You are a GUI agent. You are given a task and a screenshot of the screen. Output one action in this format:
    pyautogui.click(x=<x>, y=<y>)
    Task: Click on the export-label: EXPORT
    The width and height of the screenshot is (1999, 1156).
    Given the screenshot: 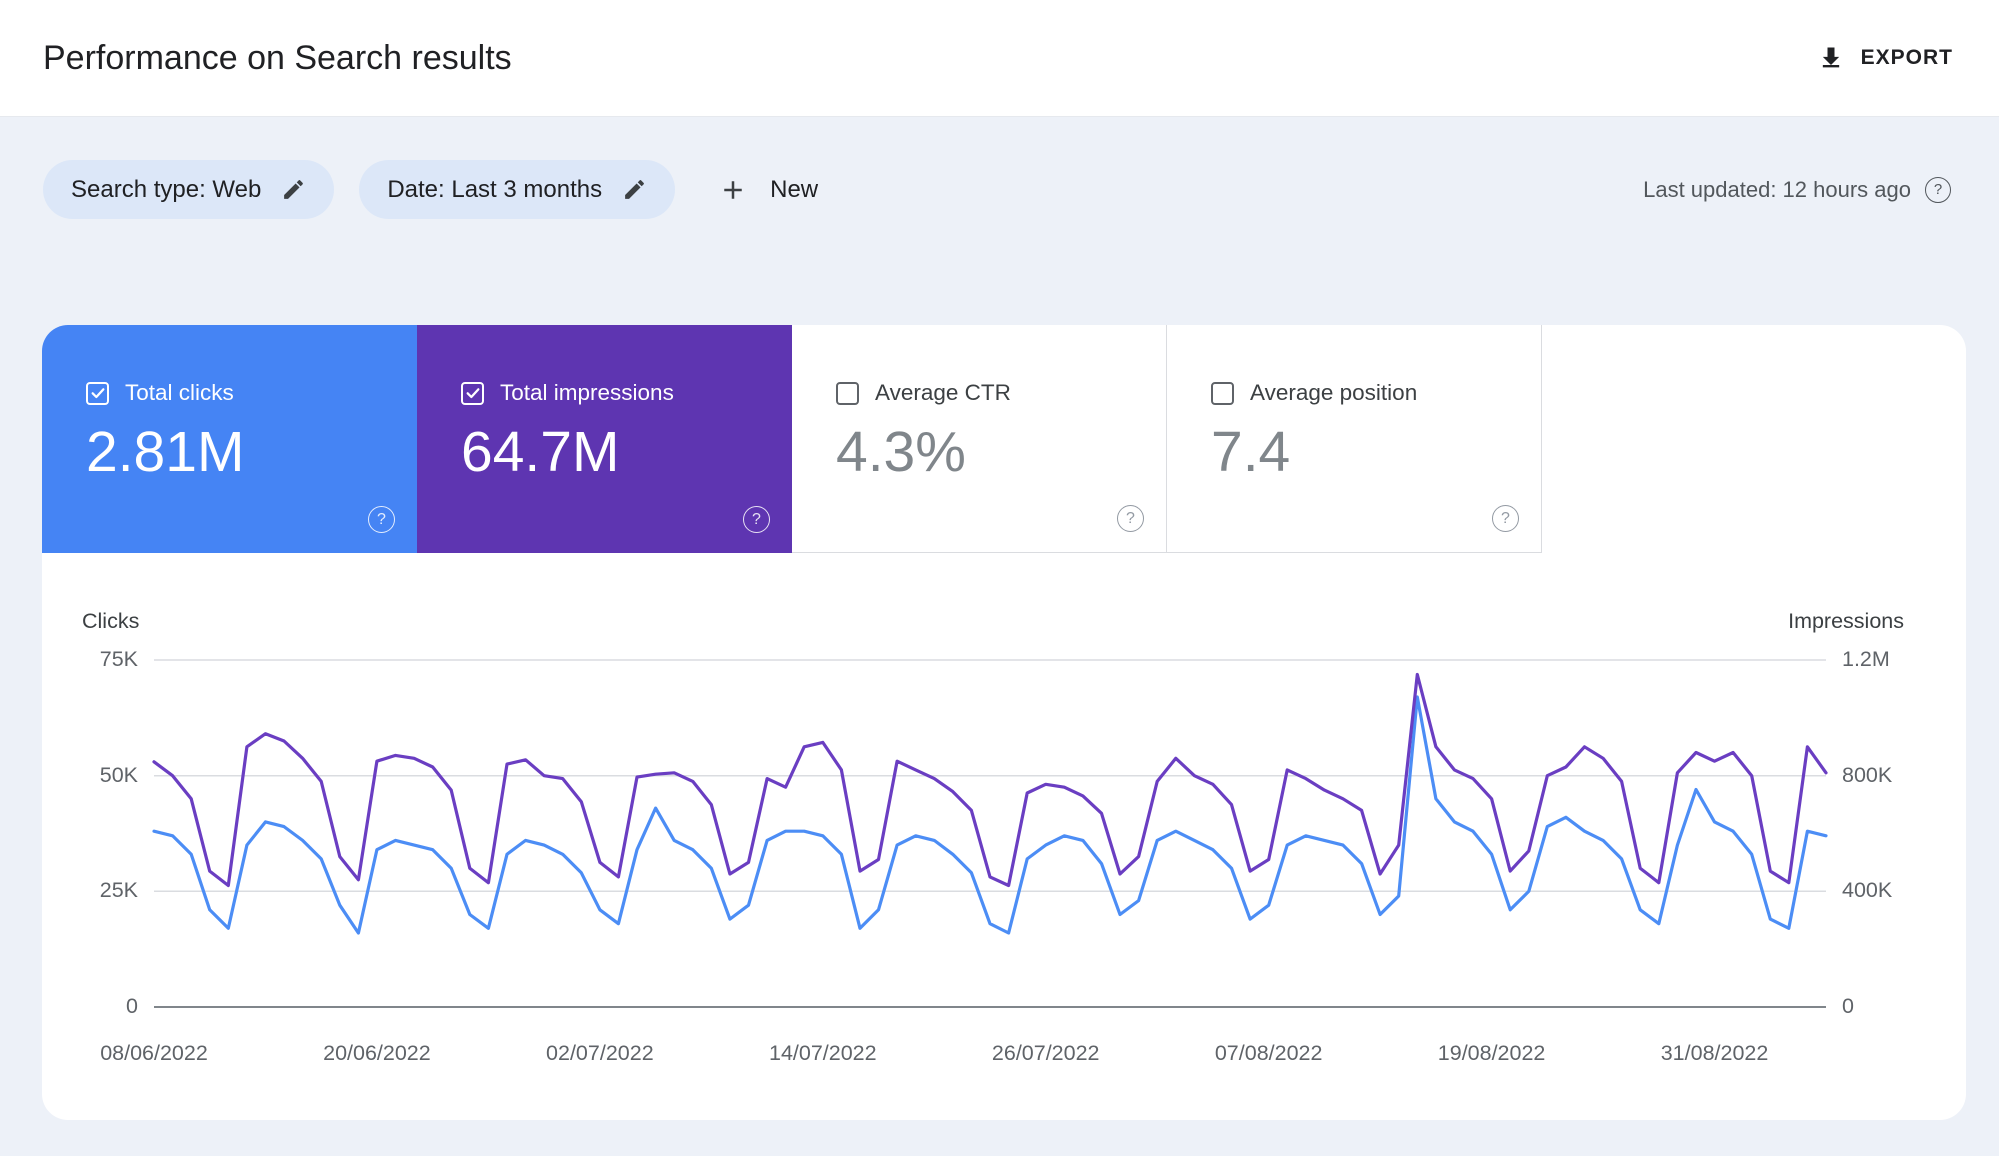 What is the action you would take?
    pyautogui.click(x=1906, y=57)
    